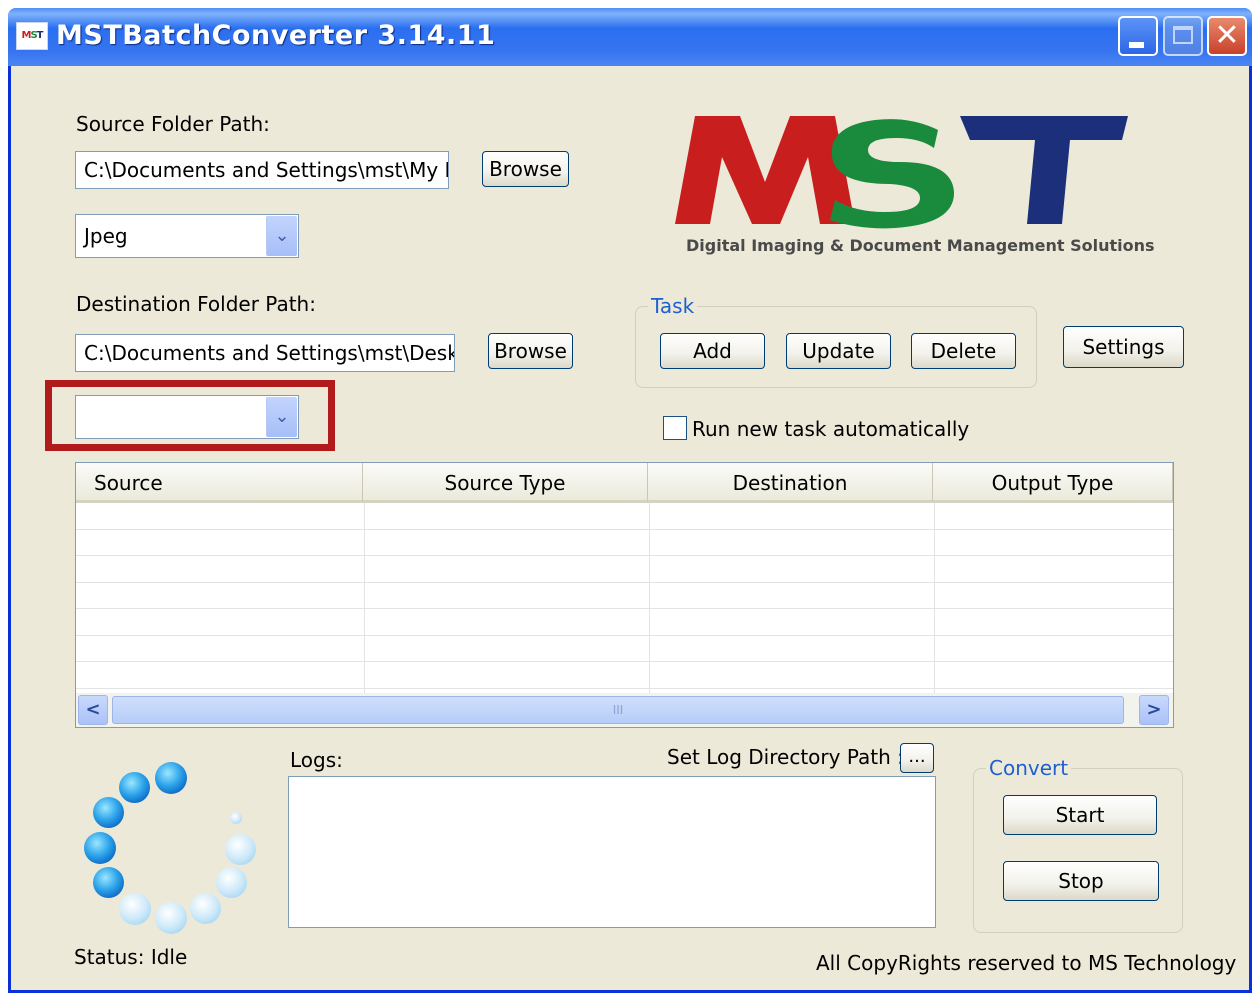 The image size is (1254, 993). What do you see at coordinates (276, 35) in the screenshot?
I see `window-title: MSTBatchConverter 3.14.11` at bounding box center [276, 35].